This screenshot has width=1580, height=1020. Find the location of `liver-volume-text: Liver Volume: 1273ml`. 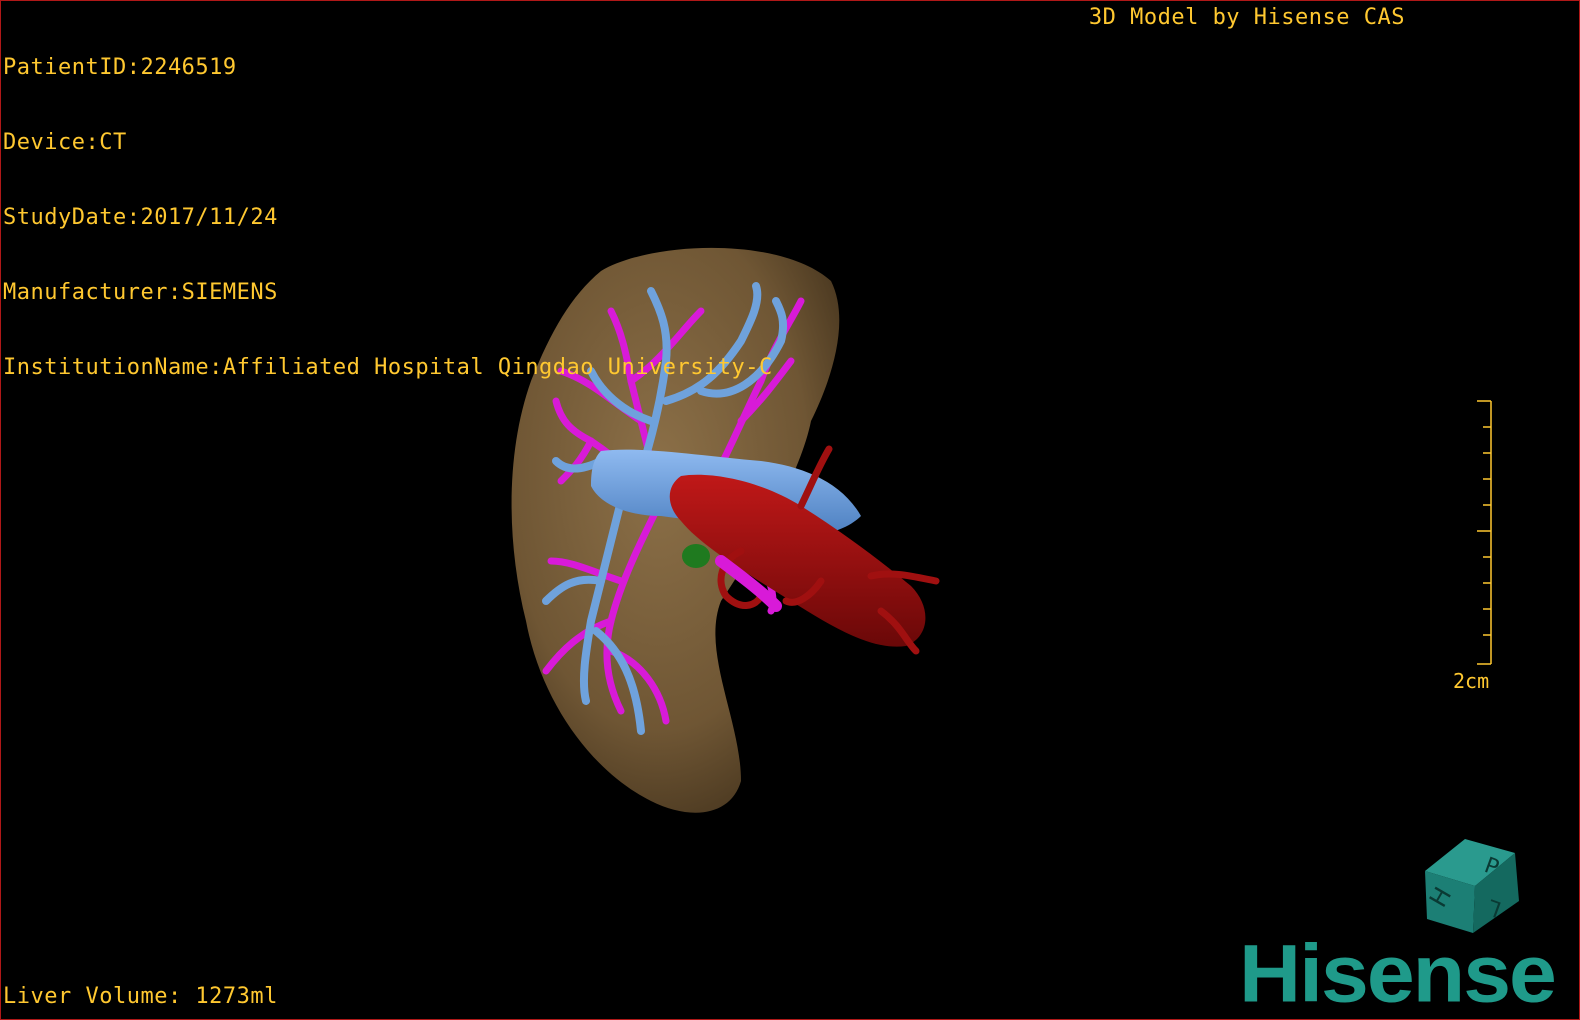

liver-volume-text: Liver Volume: 1273ml is located at coordinates (140, 996).